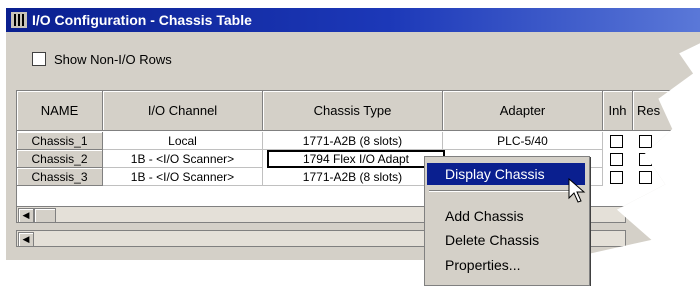  I want to click on show-non-io-rows-option: Show Non-I/O Rows, so click(102, 59).